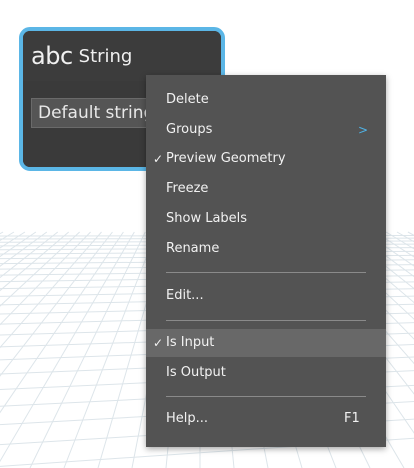 Image resolution: width=414 pixels, height=468 pixels. What do you see at coordinates (193, 248) in the screenshot?
I see `menu-item-label: Rename` at bounding box center [193, 248].